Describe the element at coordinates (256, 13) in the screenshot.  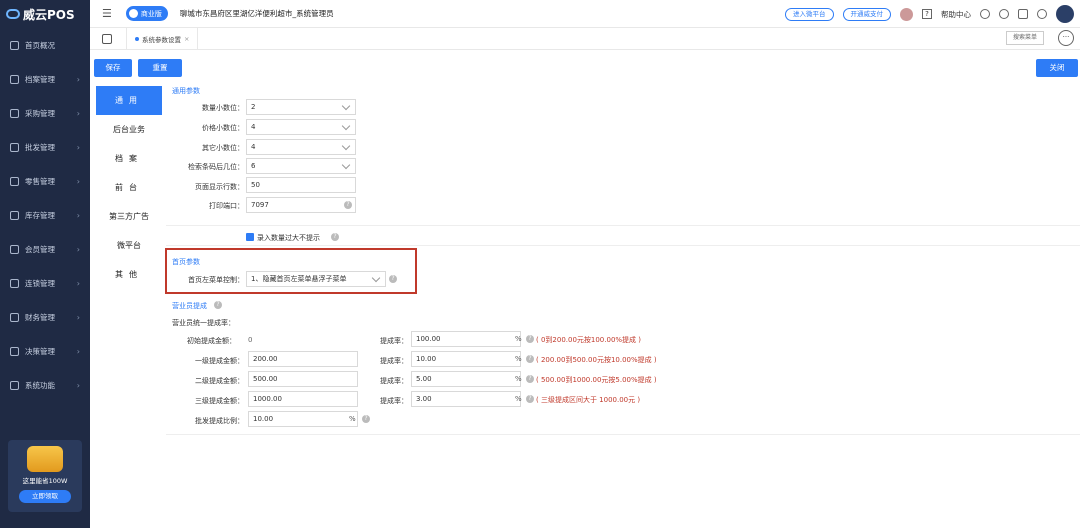
I see `store-name: 聊城市东昌府区里湖亿洋便利超市_系统管理员` at that location.